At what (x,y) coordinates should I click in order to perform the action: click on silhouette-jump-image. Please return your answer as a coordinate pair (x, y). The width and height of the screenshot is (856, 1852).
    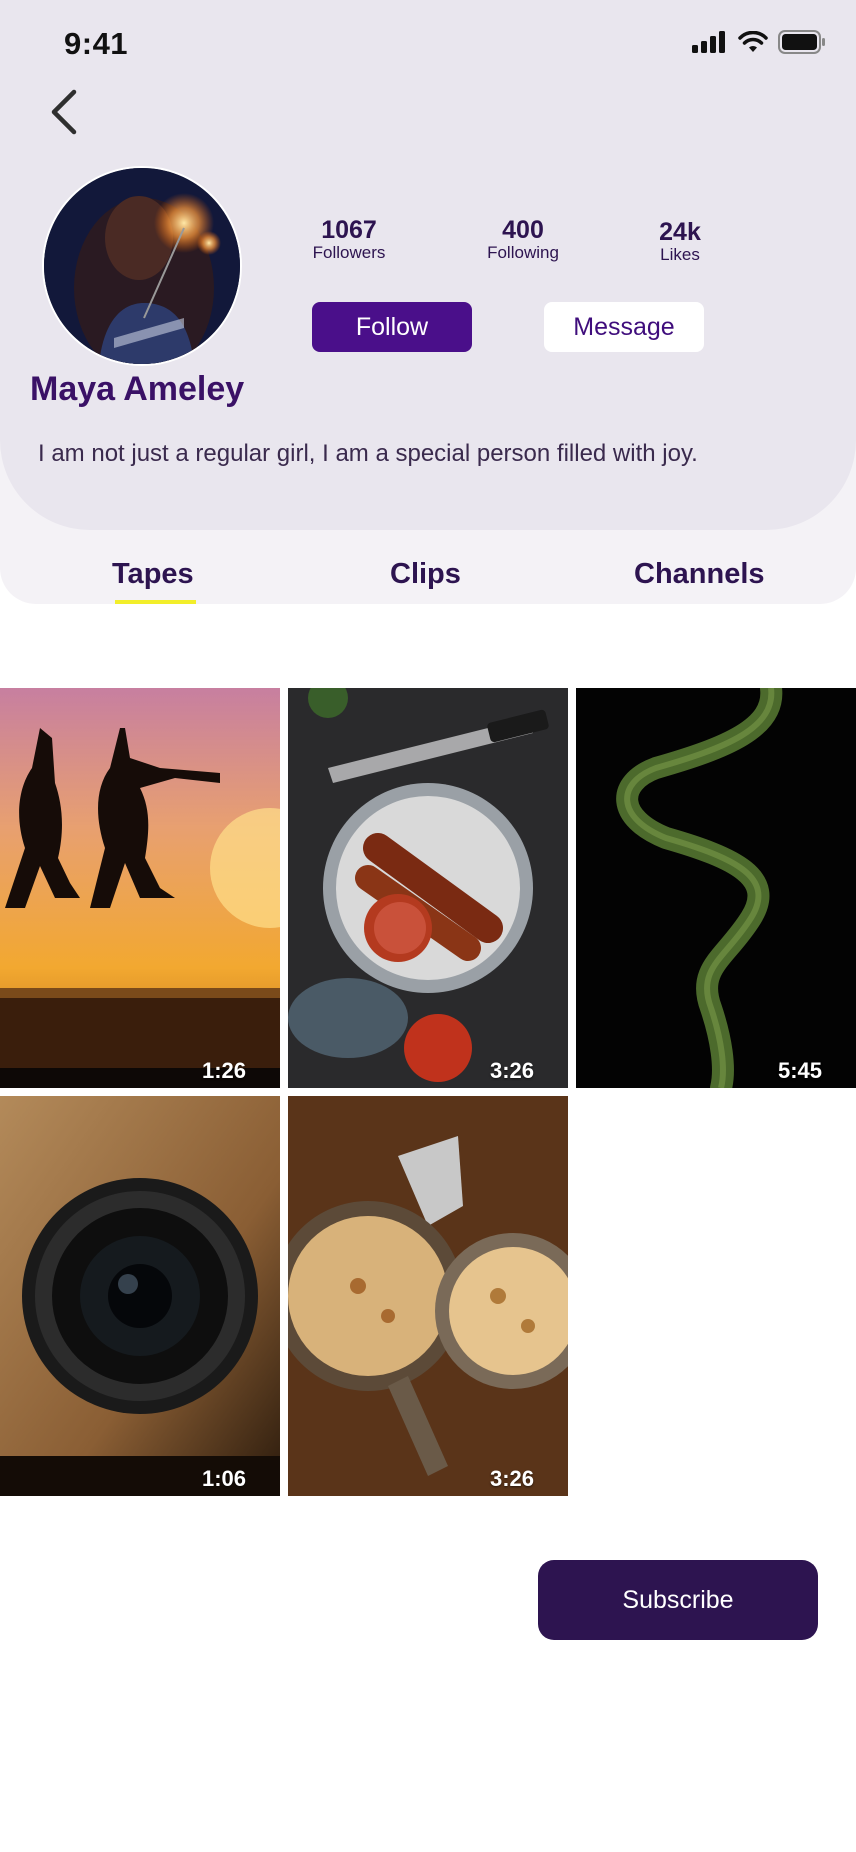
    Looking at the image, I should click on (140, 888).